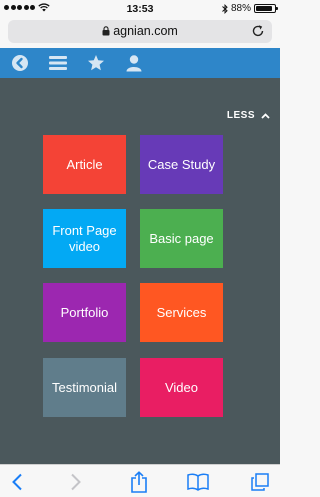 Image resolution: width=320 pixels, height=497 pixels. I want to click on chevron-up-icon, so click(265, 115).